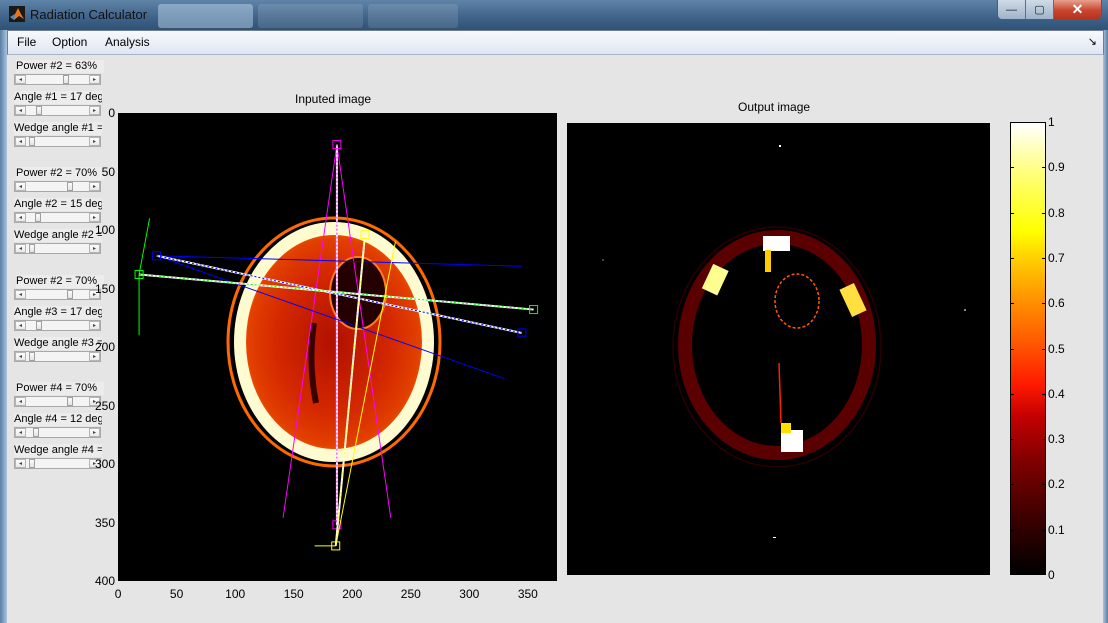  I want to click on brain-ct-scan, so click(334, 342).